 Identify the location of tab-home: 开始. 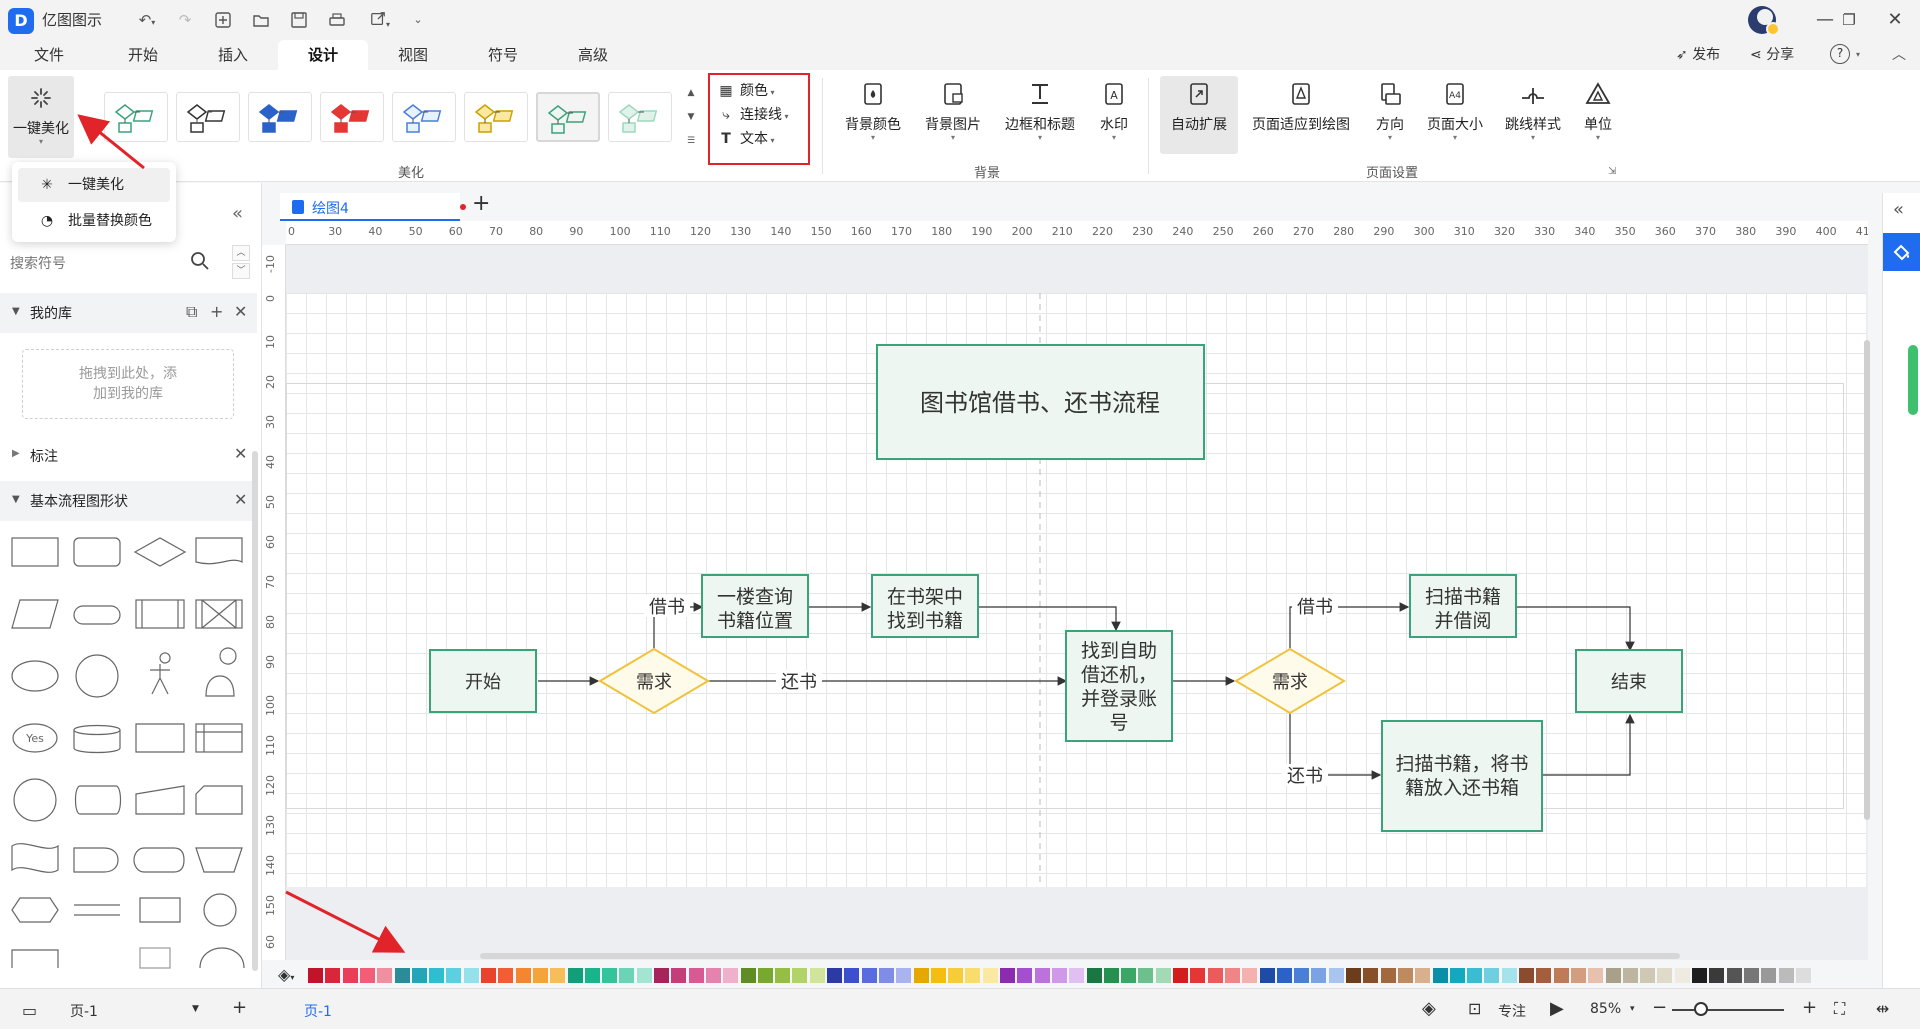
(143, 55).